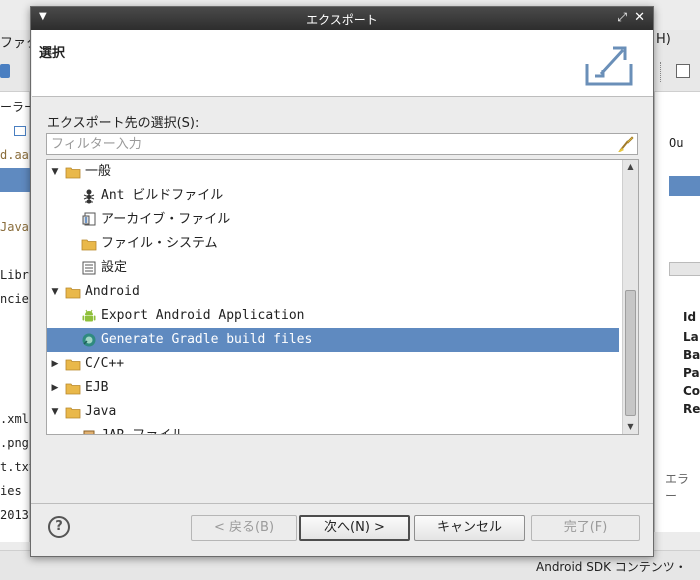  What do you see at coordinates (14, 155) in the screenshot?
I see `explorer-line: d.aa` at bounding box center [14, 155].